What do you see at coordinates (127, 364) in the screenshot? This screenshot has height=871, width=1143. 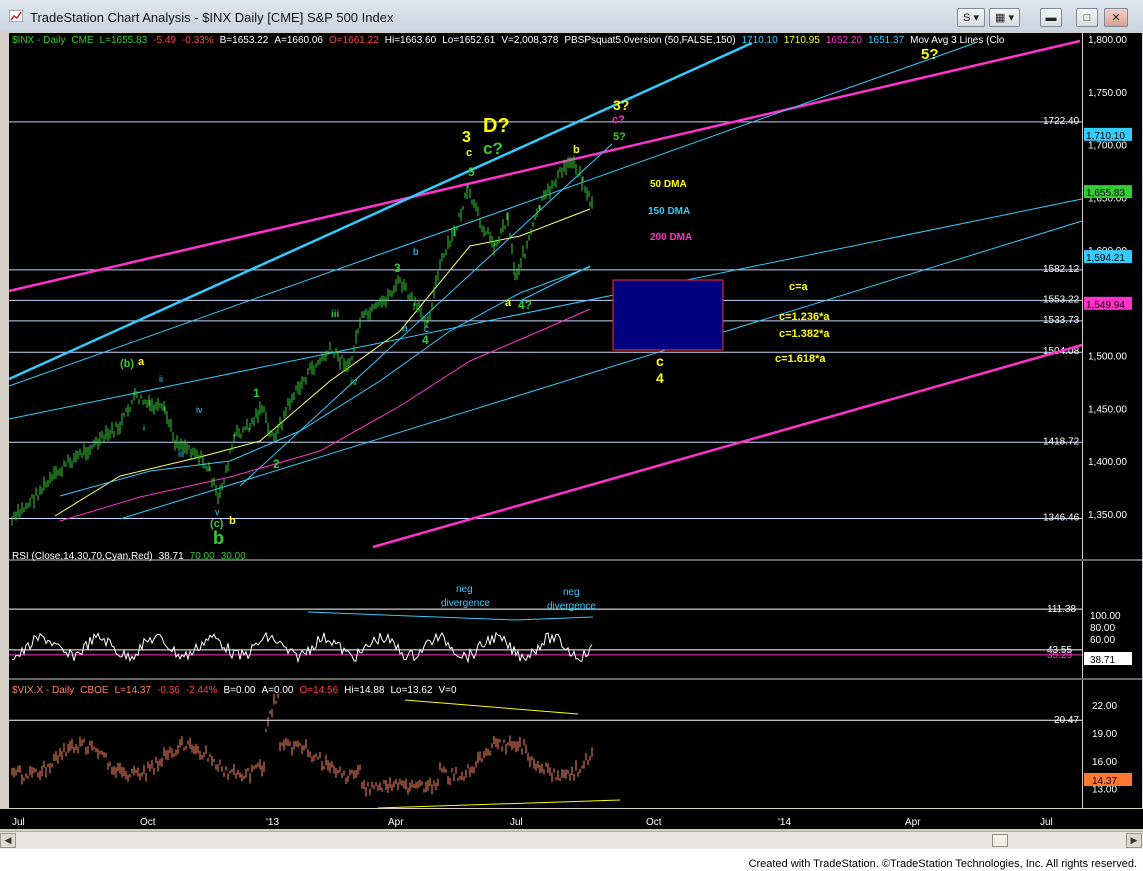 I see `wave-label: (b)` at bounding box center [127, 364].